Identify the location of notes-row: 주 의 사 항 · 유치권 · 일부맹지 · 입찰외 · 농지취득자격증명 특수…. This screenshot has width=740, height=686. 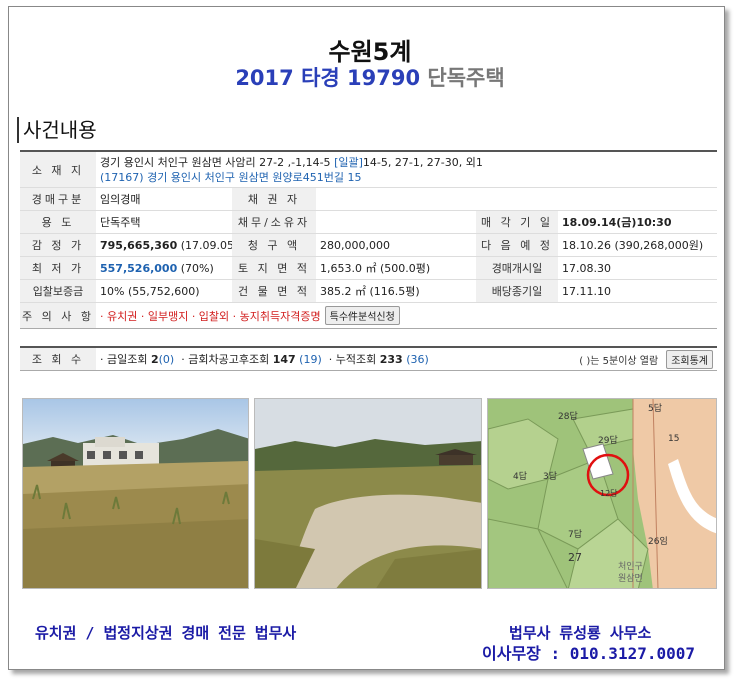
(368, 315).